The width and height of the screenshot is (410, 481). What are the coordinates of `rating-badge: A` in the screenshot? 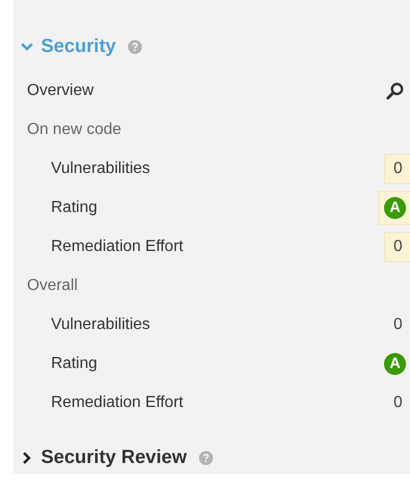 It's located at (394, 363).